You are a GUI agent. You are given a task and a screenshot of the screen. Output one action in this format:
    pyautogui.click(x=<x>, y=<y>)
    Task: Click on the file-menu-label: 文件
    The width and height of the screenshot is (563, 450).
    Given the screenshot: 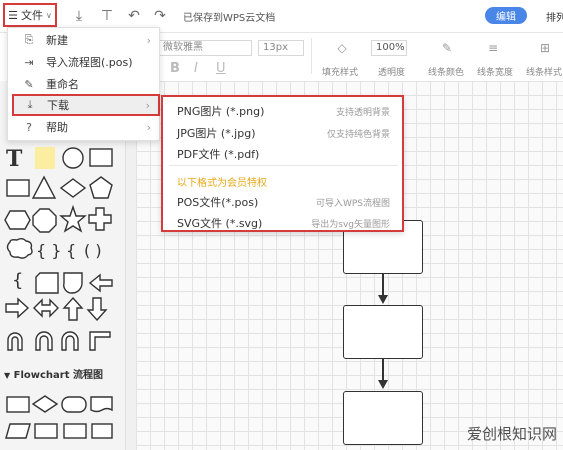 What is the action you would take?
    pyautogui.click(x=32, y=15)
    